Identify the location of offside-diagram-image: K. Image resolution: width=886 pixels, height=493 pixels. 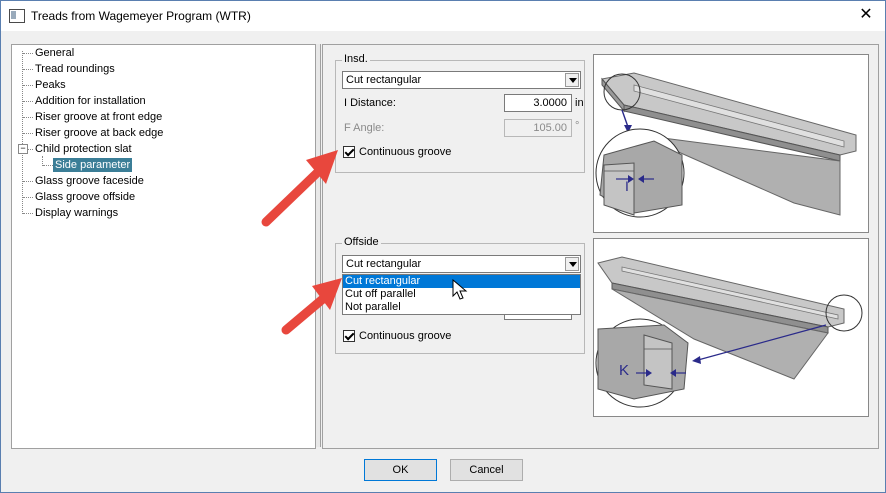
(731, 327).